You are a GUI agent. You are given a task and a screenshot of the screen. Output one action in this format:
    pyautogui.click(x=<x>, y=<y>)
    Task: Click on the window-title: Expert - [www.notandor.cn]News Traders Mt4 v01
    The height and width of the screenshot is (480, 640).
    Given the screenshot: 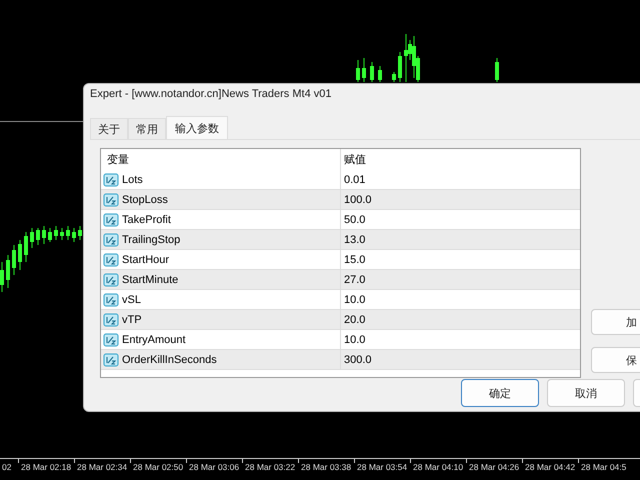 What is the action you would take?
    pyautogui.click(x=210, y=94)
    